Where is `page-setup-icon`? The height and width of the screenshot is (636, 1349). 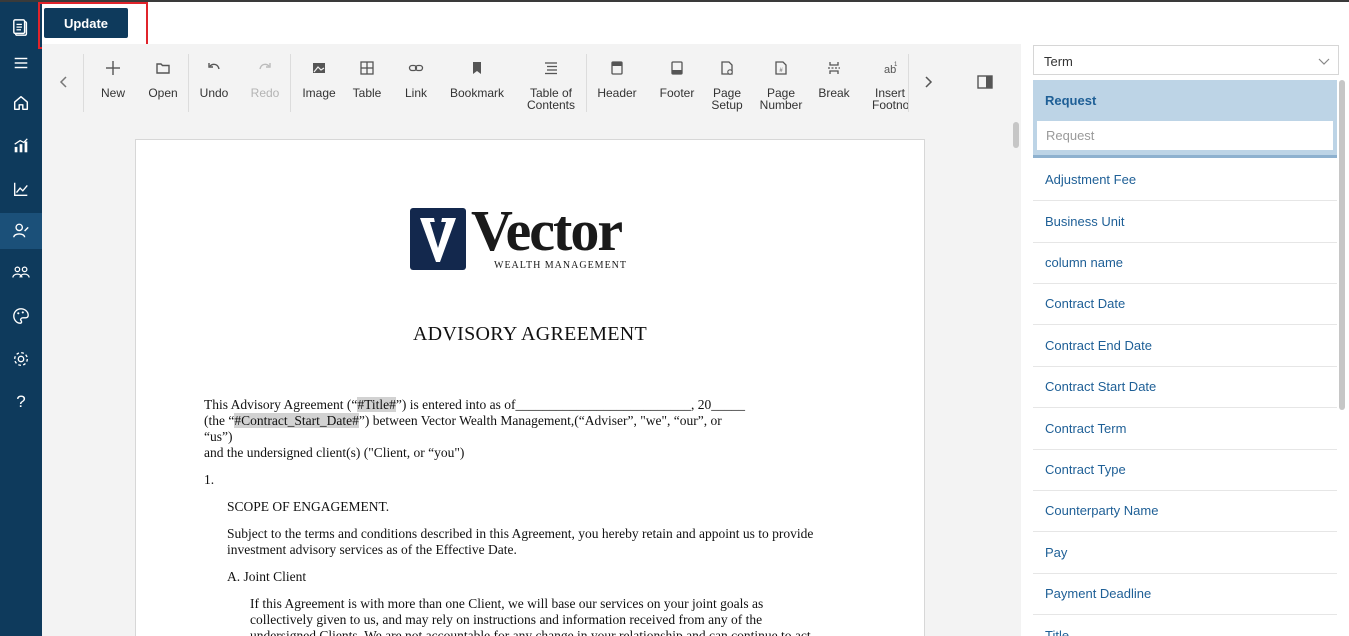
page-setup-icon is located at coordinates (727, 68).